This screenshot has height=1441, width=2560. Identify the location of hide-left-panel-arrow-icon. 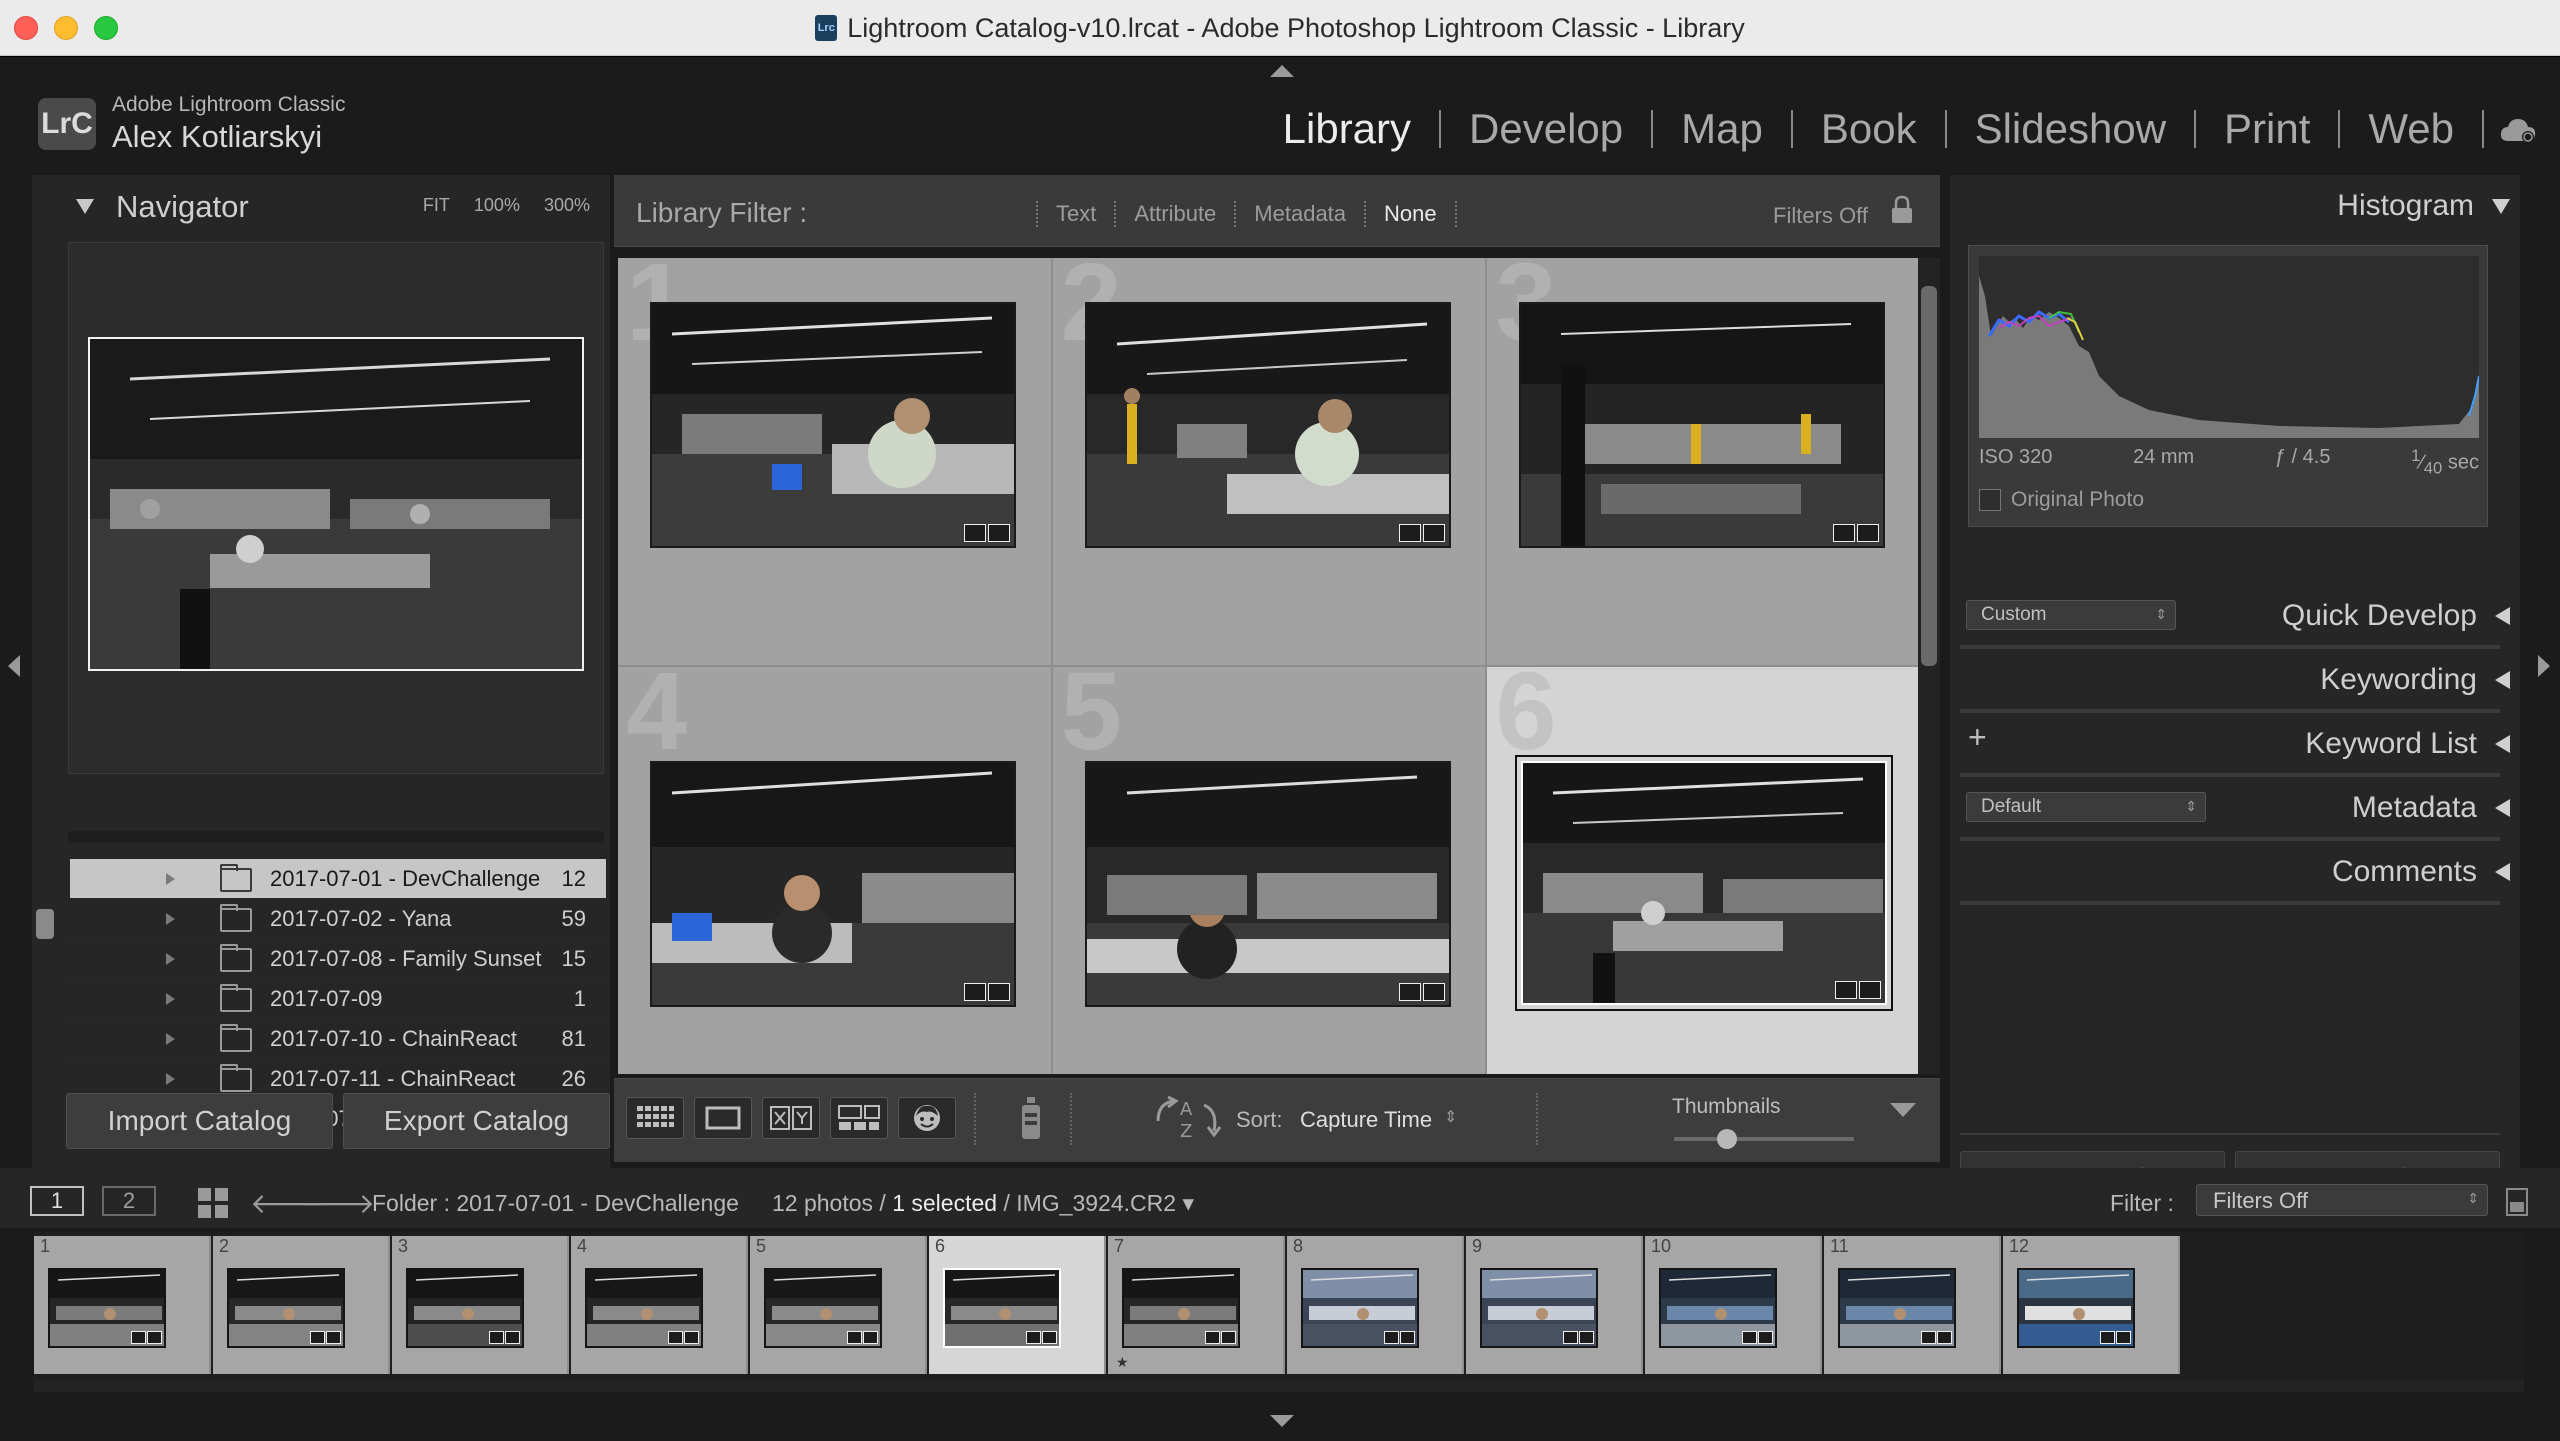
(14, 666).